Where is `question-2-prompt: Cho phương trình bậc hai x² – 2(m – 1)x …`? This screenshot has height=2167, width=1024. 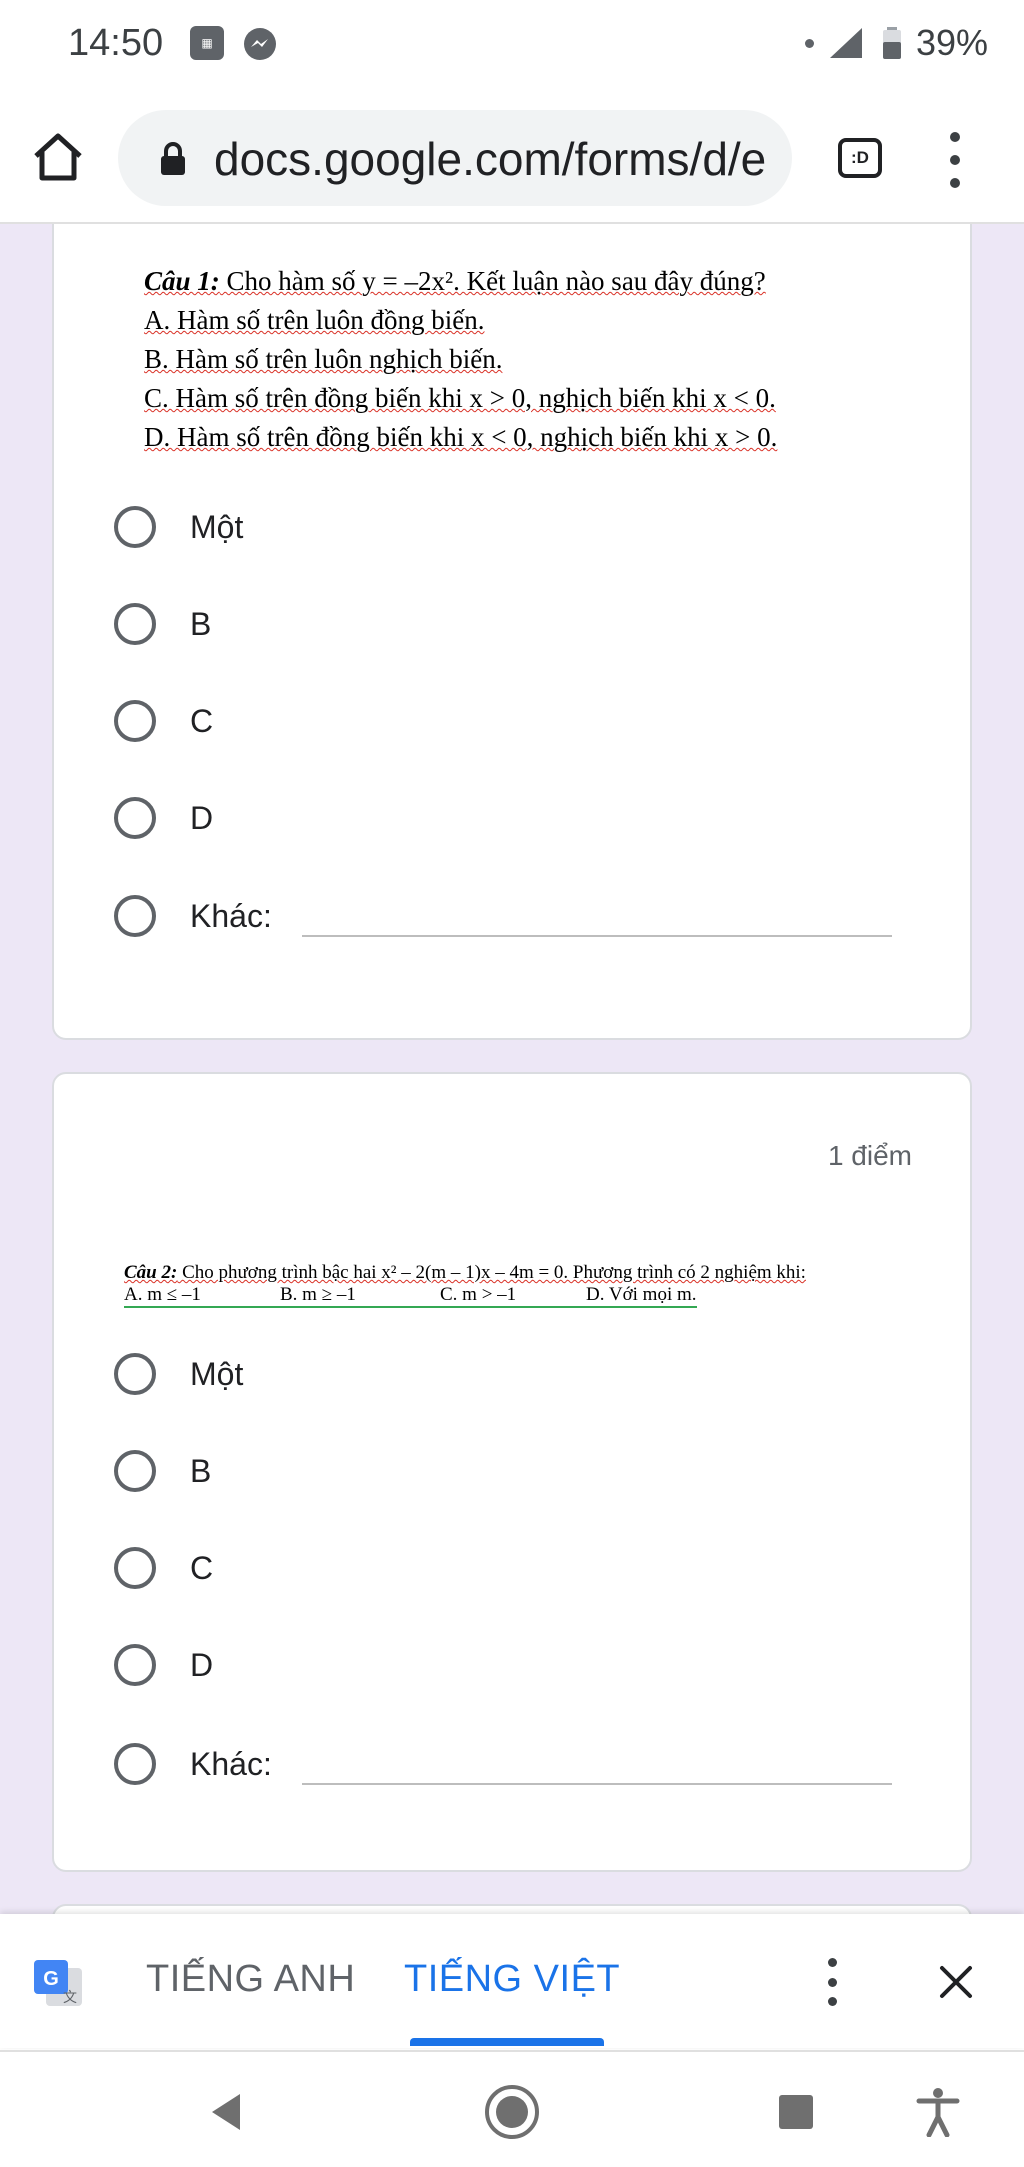
question-2-prompt: Cho phương trình bậc hai x² – 2(m – 1)x … is located at coordinates (491, 1272).